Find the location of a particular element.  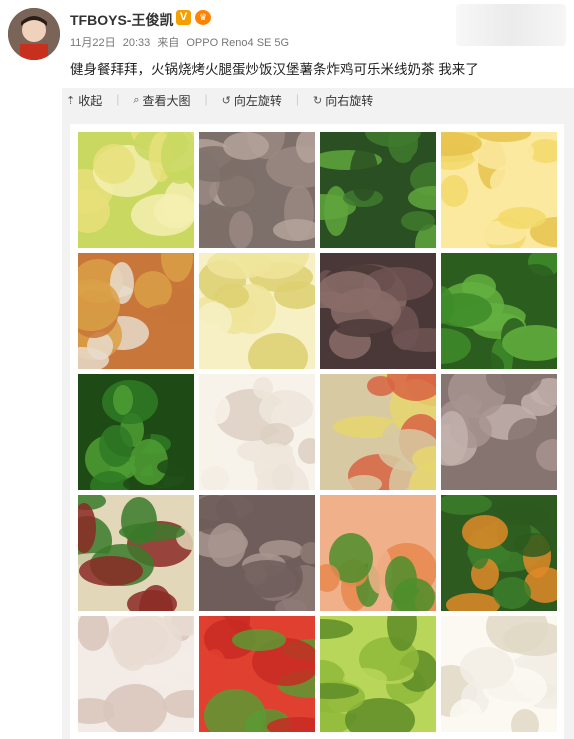

rotate-right-icon: ↻ is located at coordinates (318, 101).